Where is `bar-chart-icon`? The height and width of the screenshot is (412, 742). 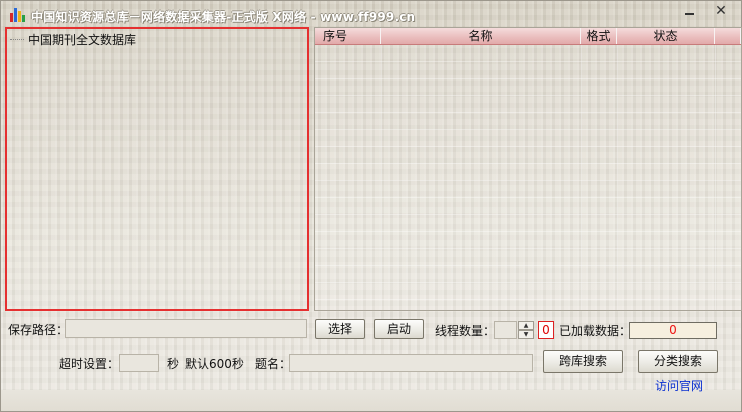
bar-chart-icon is located at coordinates (18, 14).